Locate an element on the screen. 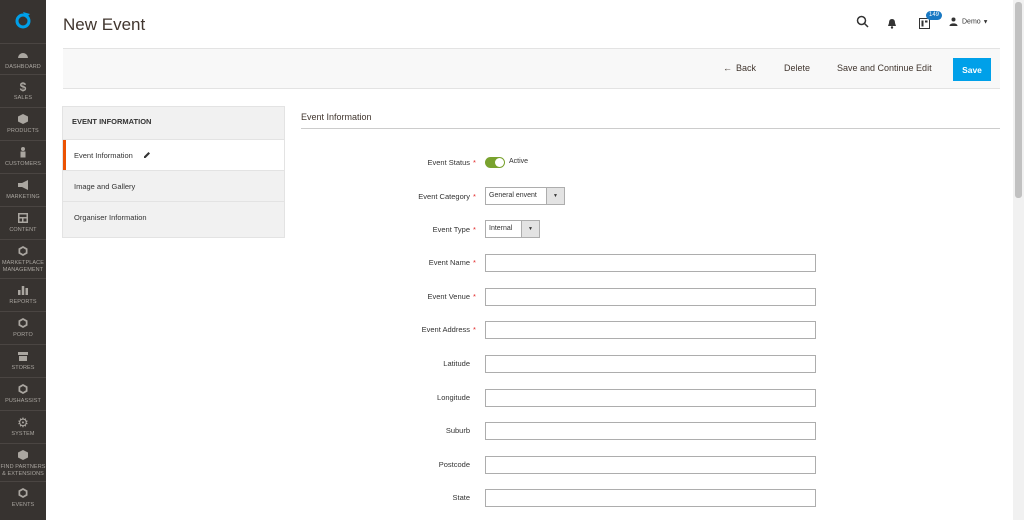  postcode-row: Postcode is located at coordinates (580, 465).